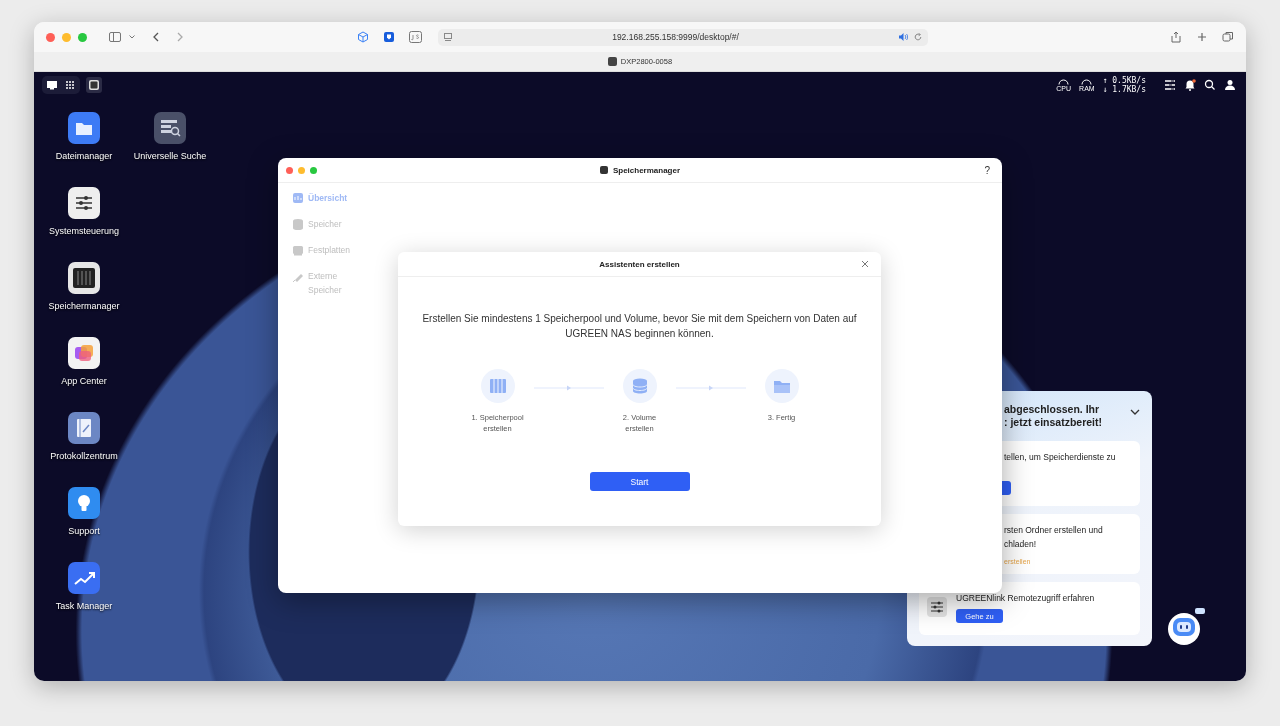  What do you see at coordinates (1053, 422) in the screenshot?
I see `panel-title: : jetzt einsatzbereit!` at bounding box center [1053, 422].